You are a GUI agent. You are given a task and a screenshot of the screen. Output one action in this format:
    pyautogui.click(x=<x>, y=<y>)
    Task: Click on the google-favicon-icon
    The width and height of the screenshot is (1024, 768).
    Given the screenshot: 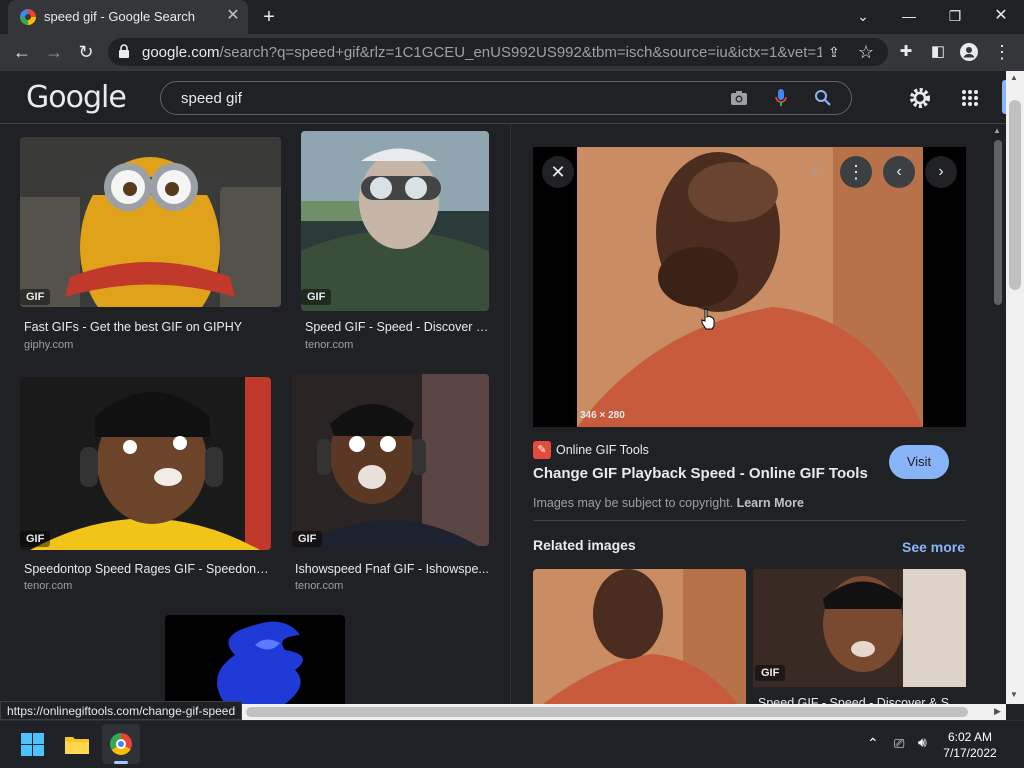 What is the action you would take?
    pyautogui.click(x=28, y=17)
    